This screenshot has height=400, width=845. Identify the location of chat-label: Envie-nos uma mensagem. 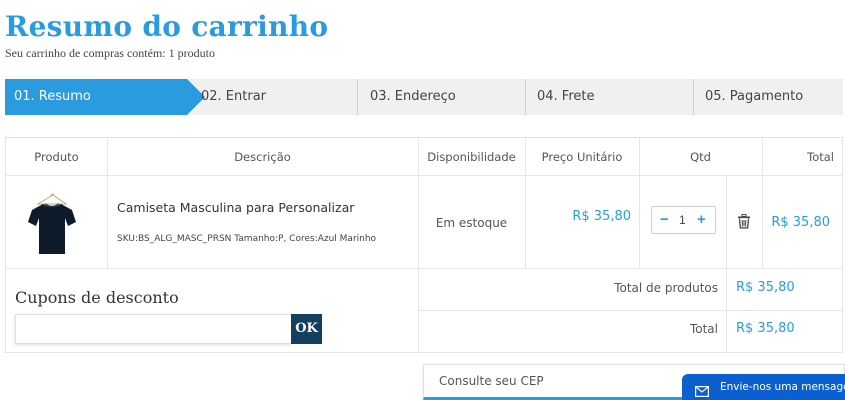
(782, 387).